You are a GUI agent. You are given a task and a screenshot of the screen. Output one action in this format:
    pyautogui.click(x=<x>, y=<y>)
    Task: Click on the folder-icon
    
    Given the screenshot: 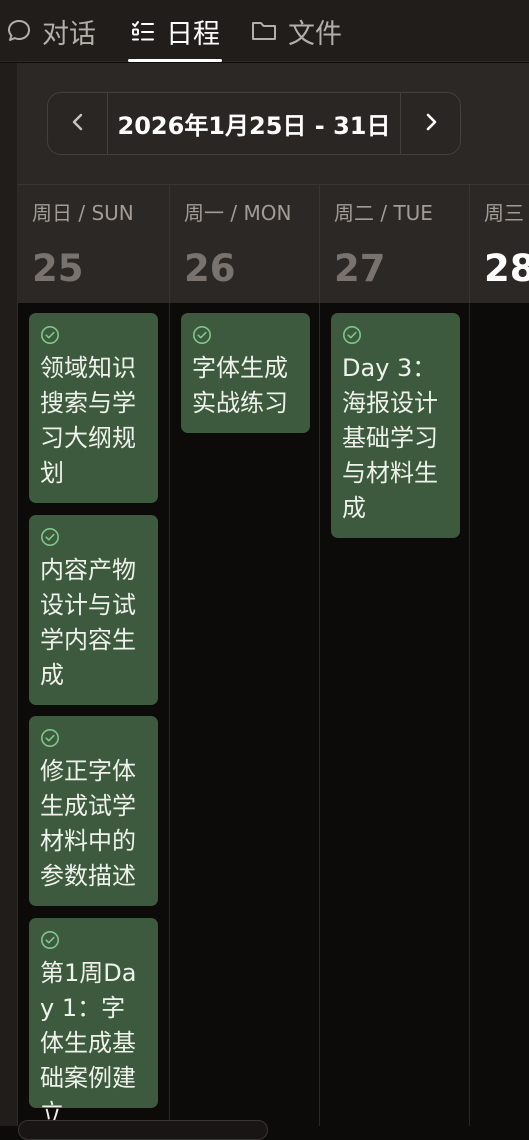 What is the action you would take?
    pyautogui.click(x=264, y=31)
    